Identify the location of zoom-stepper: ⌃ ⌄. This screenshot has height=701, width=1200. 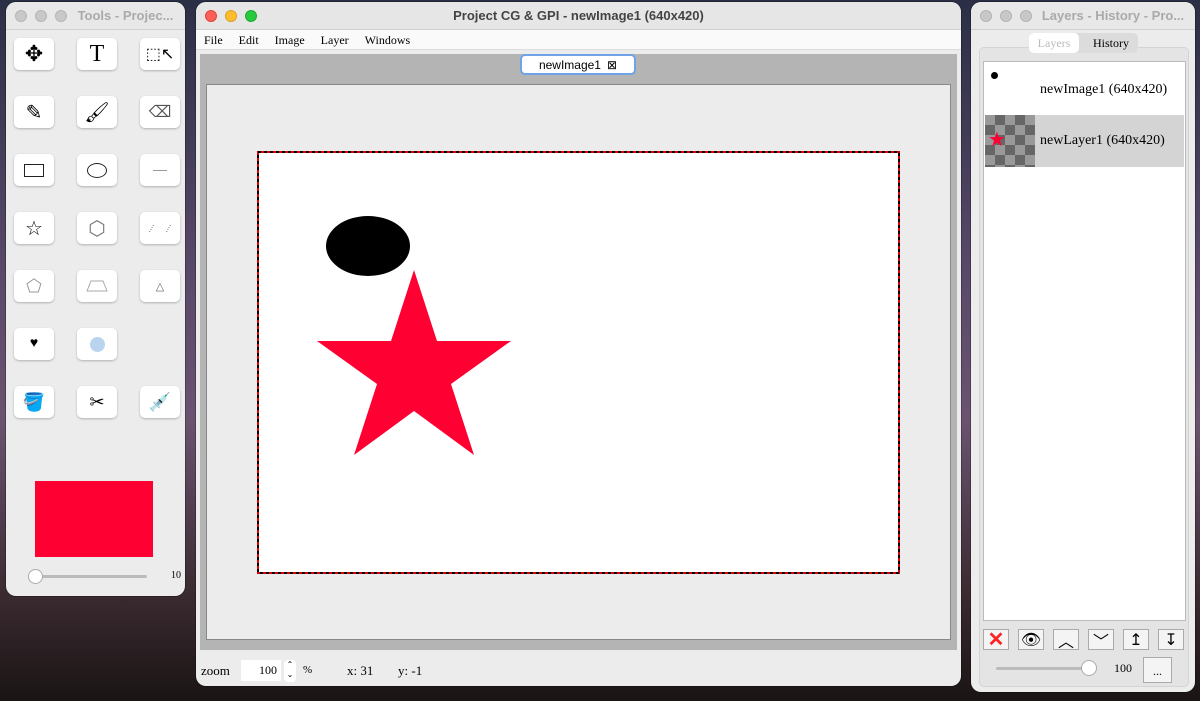
(290, 671).